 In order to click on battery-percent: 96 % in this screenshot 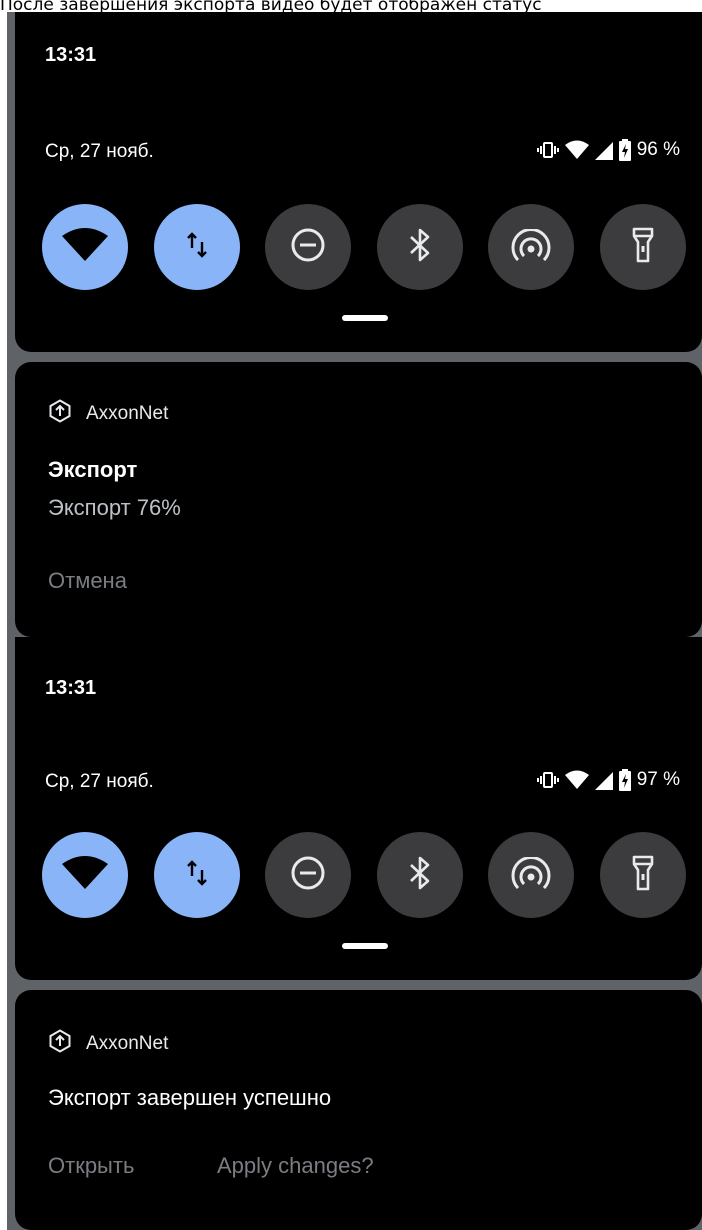, I will do `click(658, 149)`.